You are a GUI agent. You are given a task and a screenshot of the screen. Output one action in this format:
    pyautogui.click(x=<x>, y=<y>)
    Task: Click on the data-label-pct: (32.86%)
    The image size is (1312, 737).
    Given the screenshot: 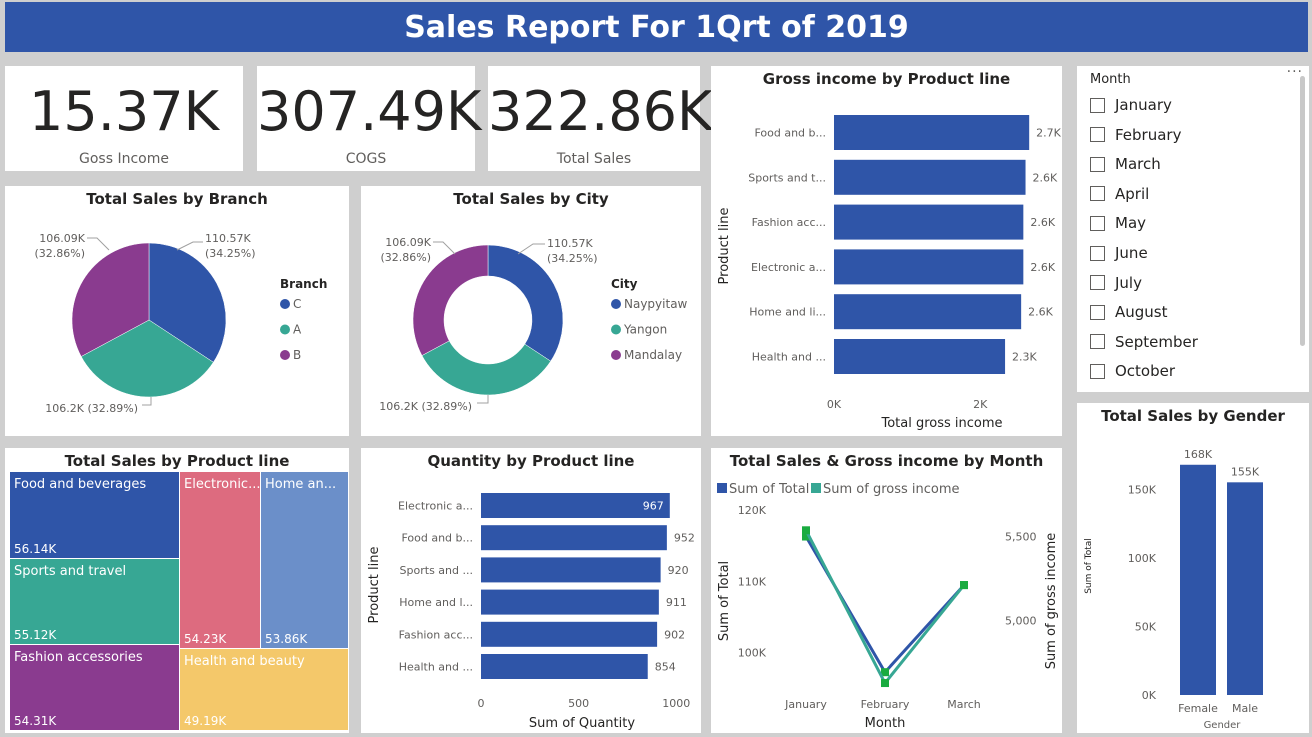 What is the action you would take?
    pyautogui.click(x=405, y=257)
    